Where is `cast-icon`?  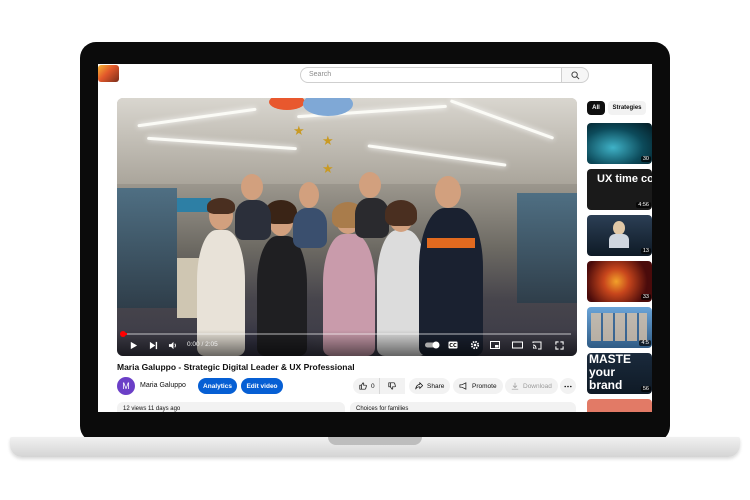
cast-icon is located at coordinates (537, 345).